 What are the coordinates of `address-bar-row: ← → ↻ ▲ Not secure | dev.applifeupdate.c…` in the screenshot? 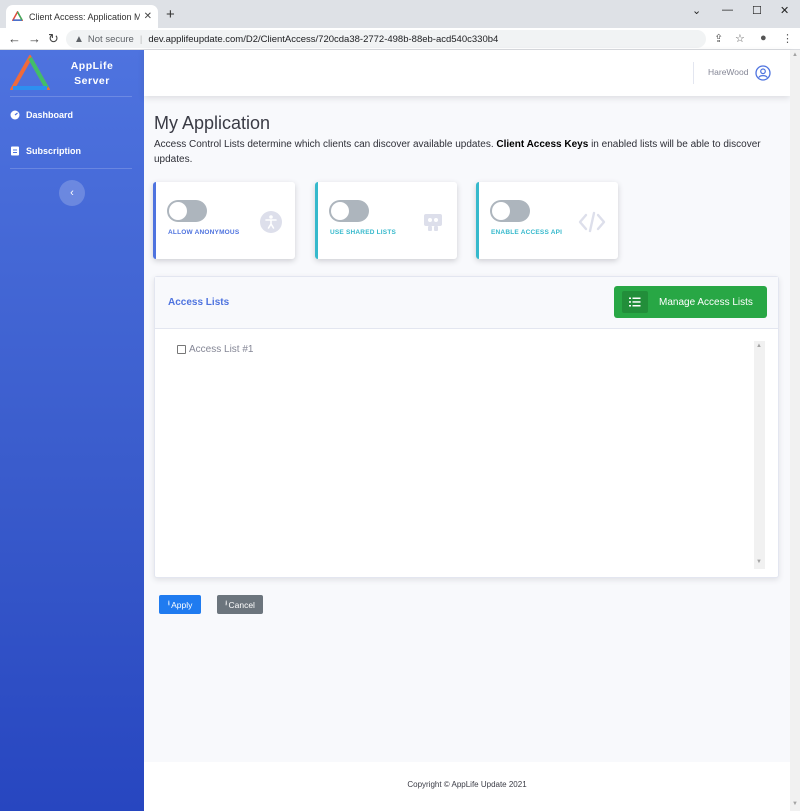 It's located at (400, 39).